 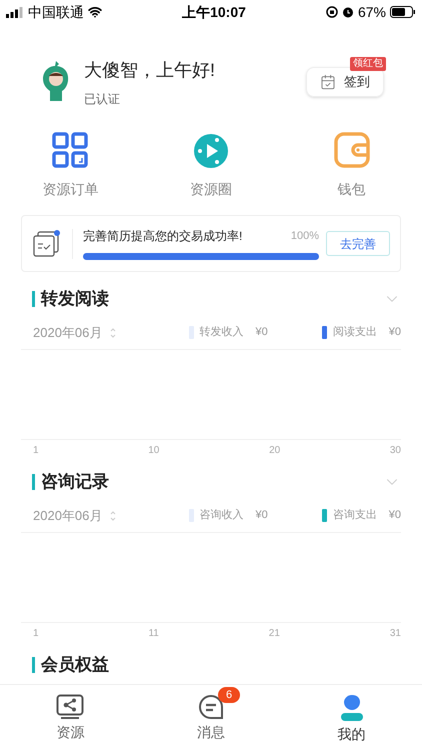 I want to click on grid-icon, so click(x=70, y=150).